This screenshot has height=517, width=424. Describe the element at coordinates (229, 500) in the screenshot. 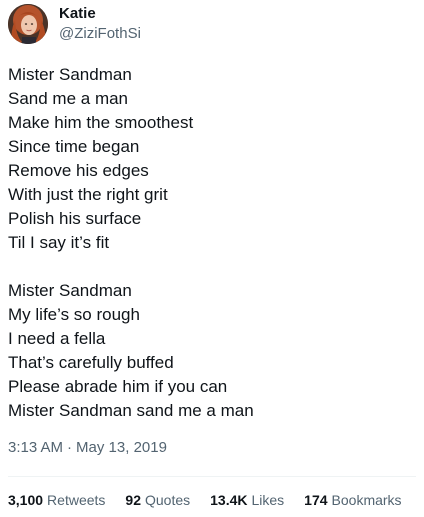

I see `likes-count: 13.4K` at that location.